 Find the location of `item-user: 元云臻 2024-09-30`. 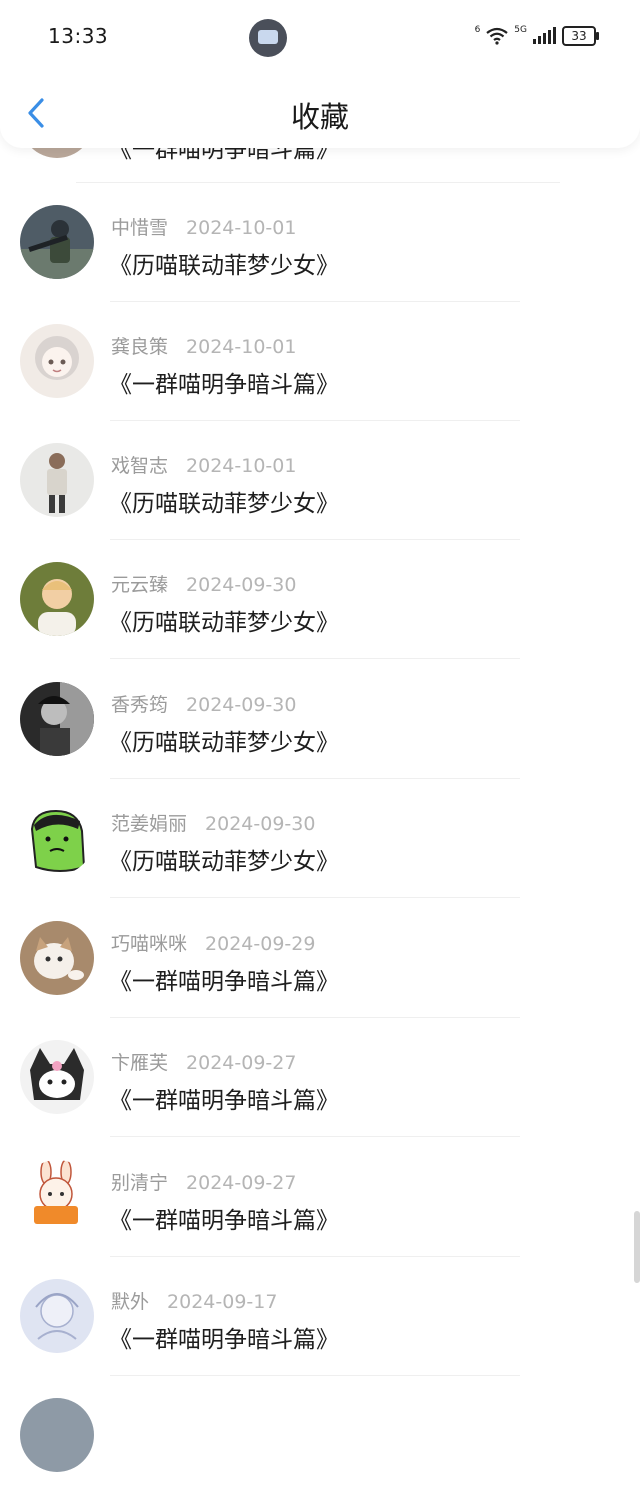

item-user: 元云臻 2024-09-30 is located at coordinates (203, 583).